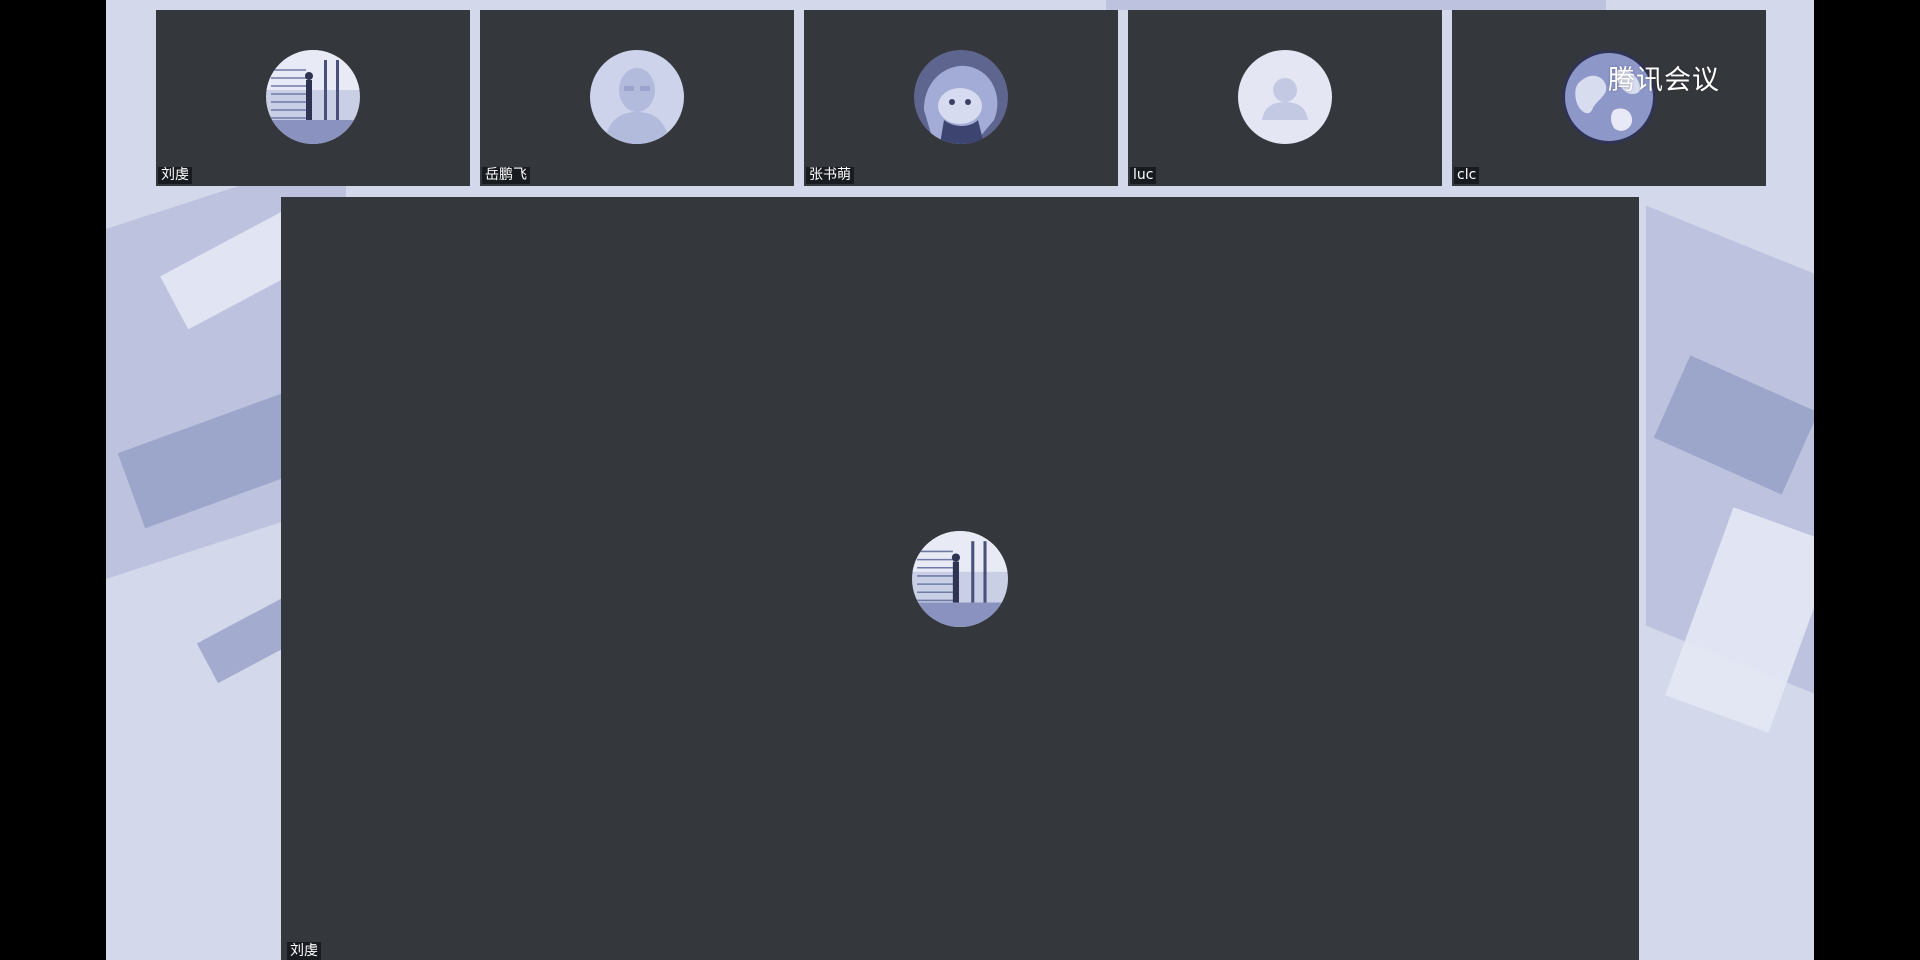 This screenshot has height=960, width=1920. I want to click on background-shape, so click(1356, 5).